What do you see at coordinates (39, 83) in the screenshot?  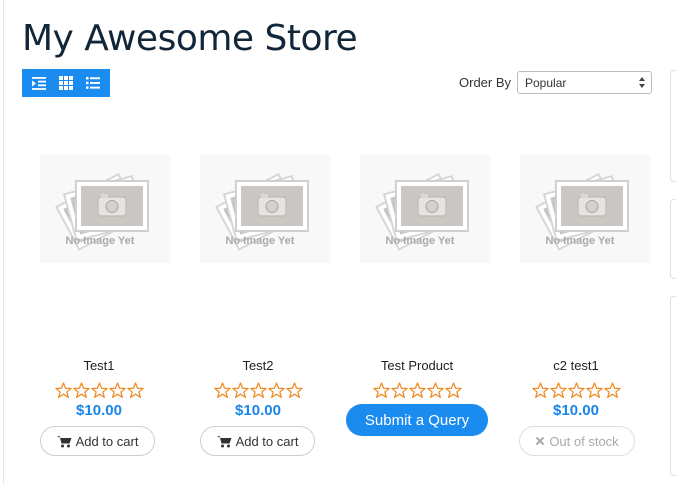 I see `indent-list-icon` at bounding box center [39, 83].